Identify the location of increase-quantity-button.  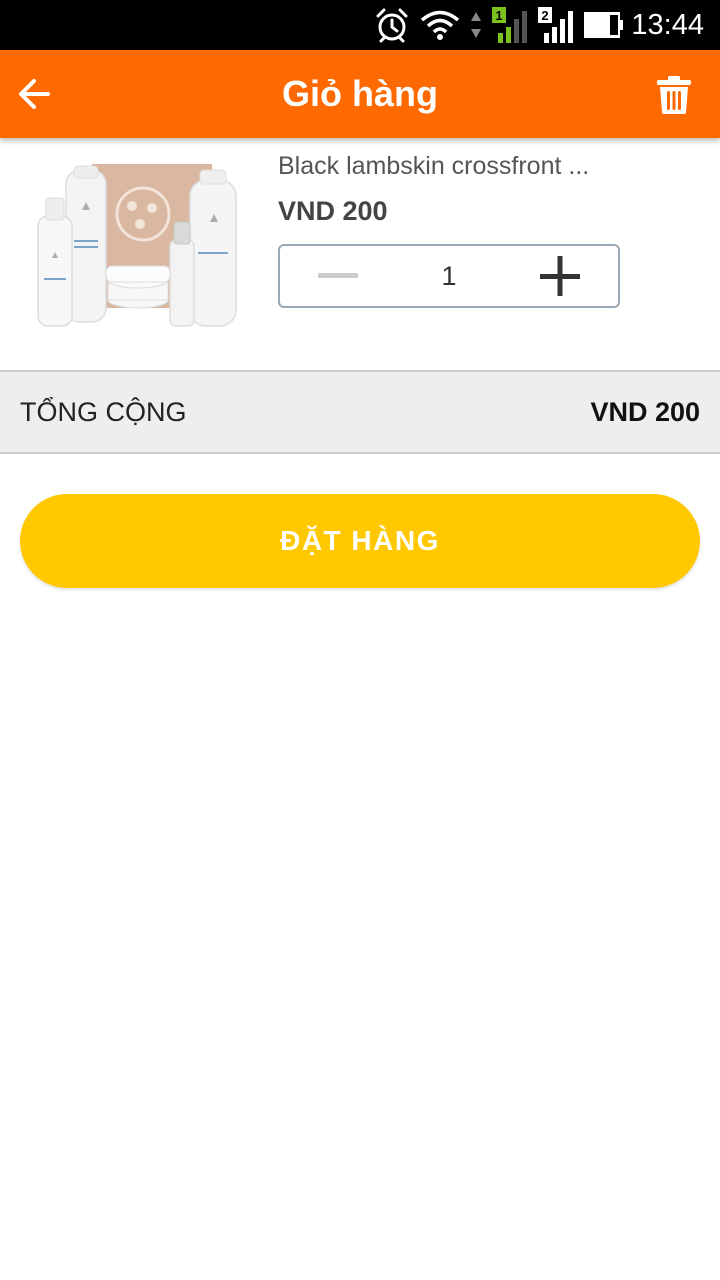
(560, 276).